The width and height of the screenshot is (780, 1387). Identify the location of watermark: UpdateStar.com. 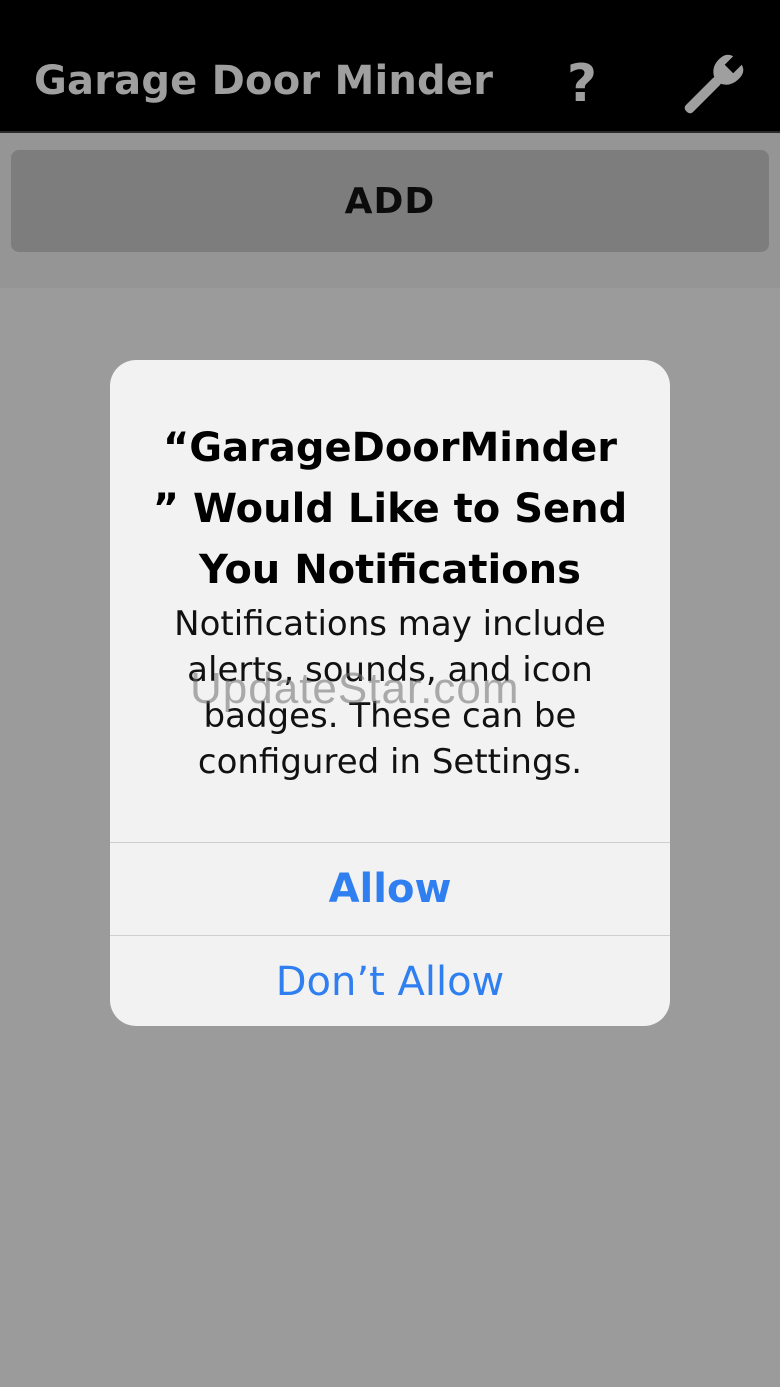
(355, 688).